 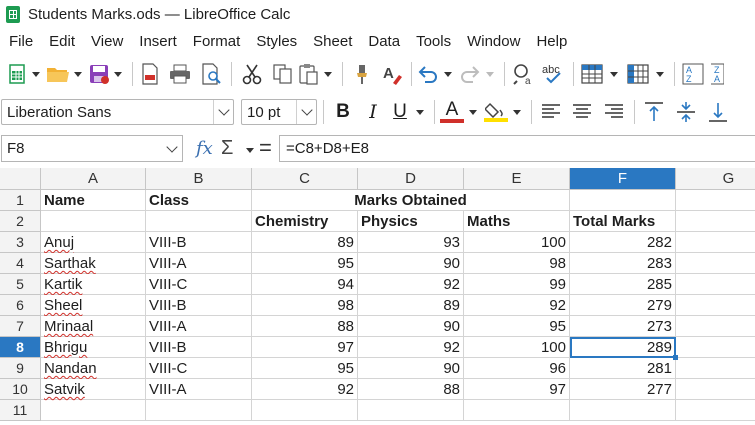 I want to click on find-replace-button: a, so click(x=524, y=74).